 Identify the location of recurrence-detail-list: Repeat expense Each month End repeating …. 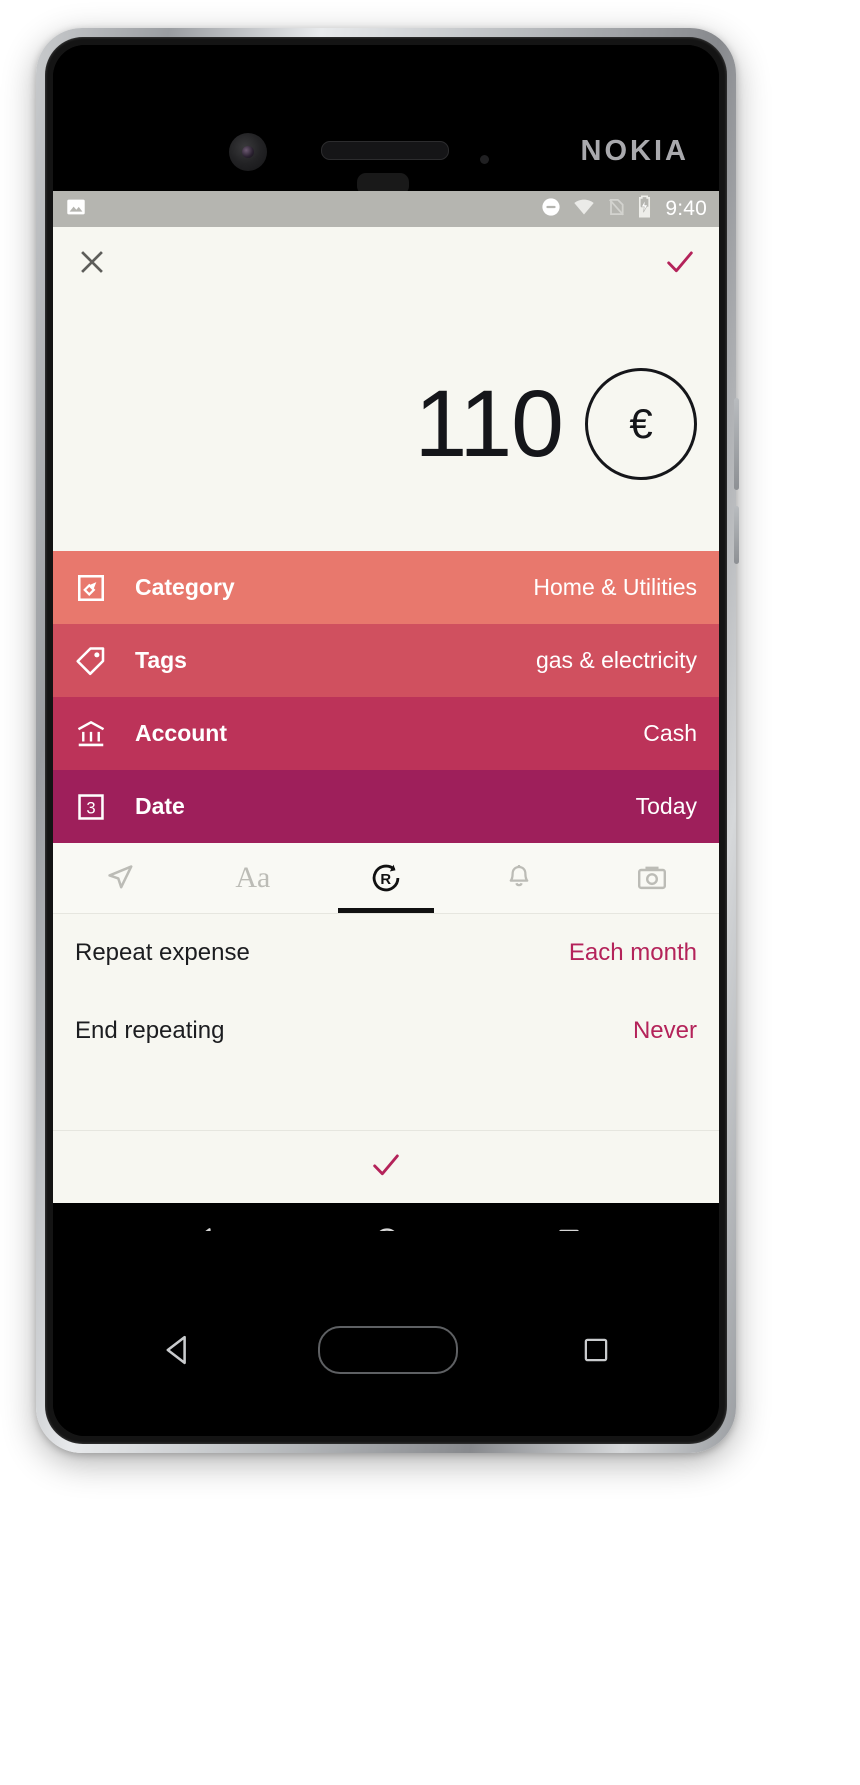
(386, 1022).